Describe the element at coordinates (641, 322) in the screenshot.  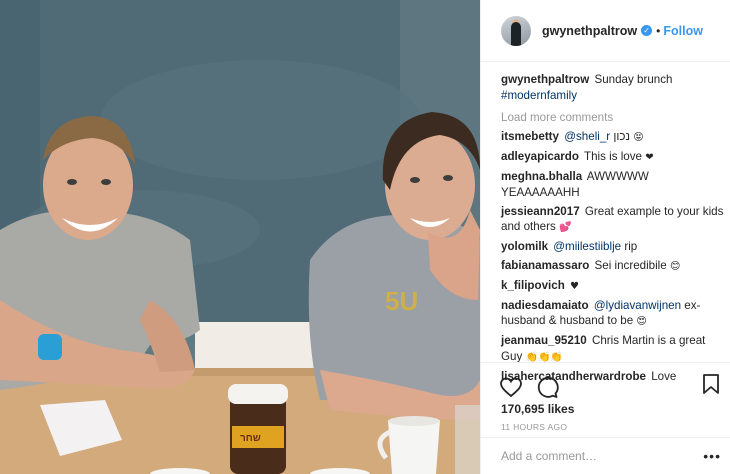
I see `comment-emoji: 😍` at that location.